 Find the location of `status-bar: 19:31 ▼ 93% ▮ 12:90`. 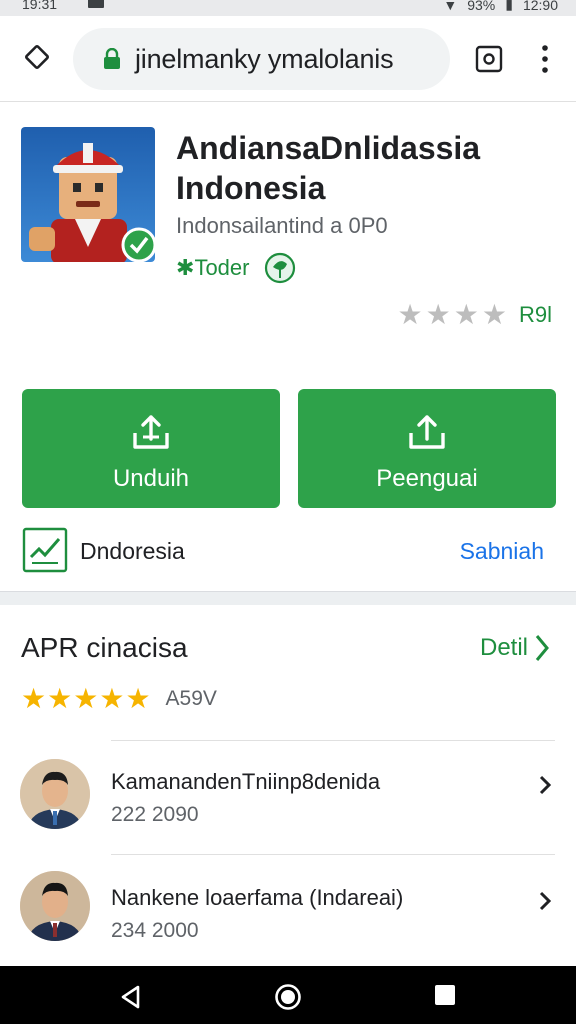

status-bar: 19:31 ▼ 93% ▮ 12:90 is located at coordinates (288, 8).